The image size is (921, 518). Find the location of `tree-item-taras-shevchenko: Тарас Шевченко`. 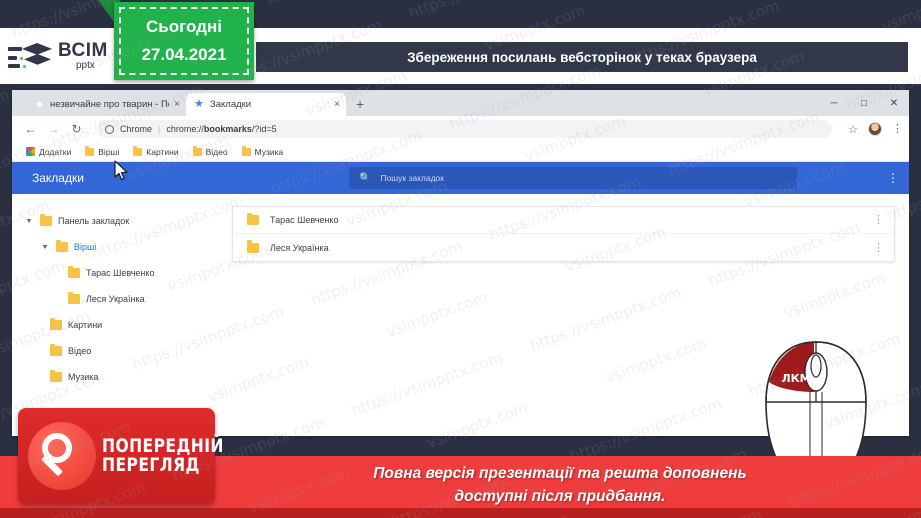

tree-item-taras-shevchenko: Тарас Шевченко is located at coordinates (118, 273).